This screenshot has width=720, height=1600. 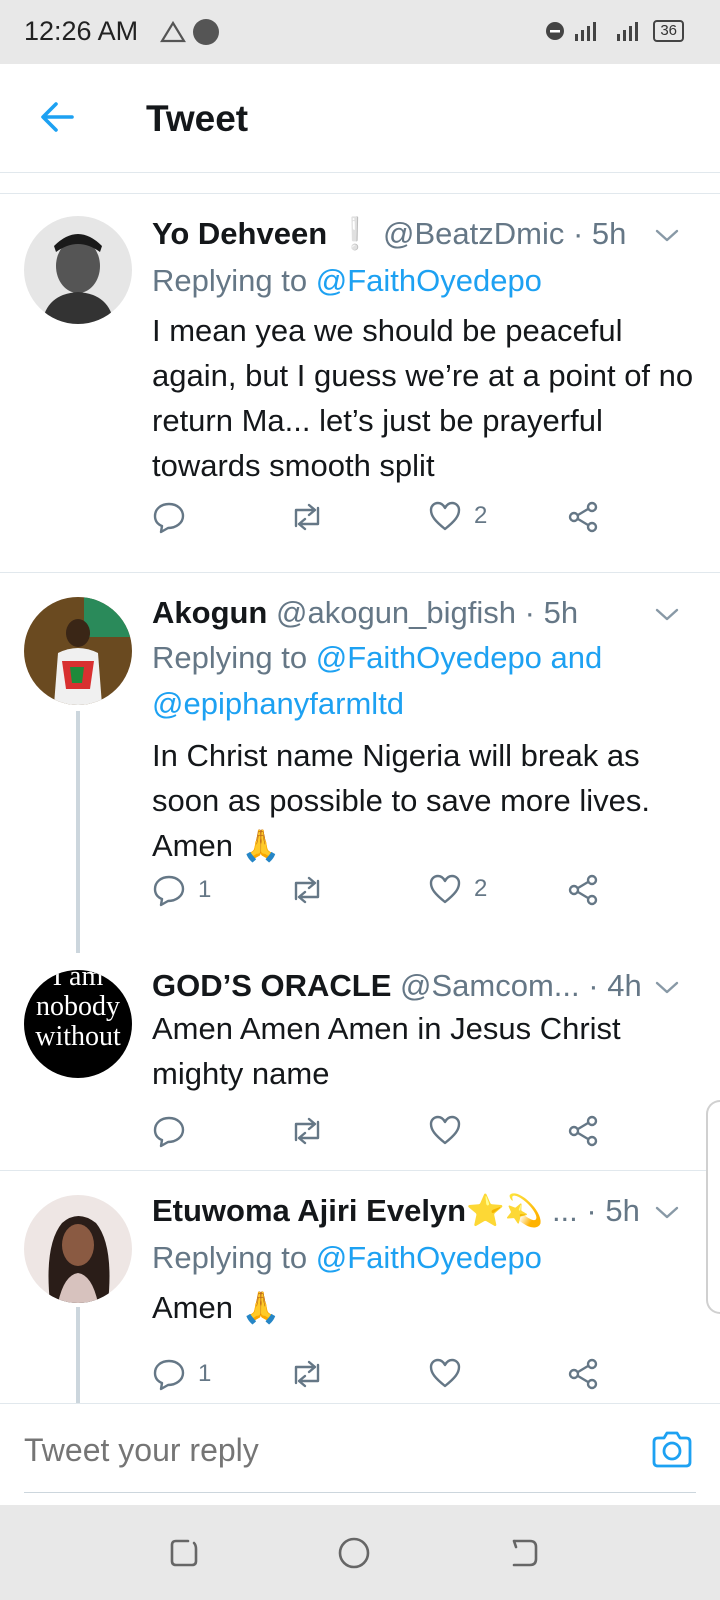 What do you see at coordinates (615, 985) in the screenshot?
I see `tweet-time: · 4h` at bounding box center [615, 985].